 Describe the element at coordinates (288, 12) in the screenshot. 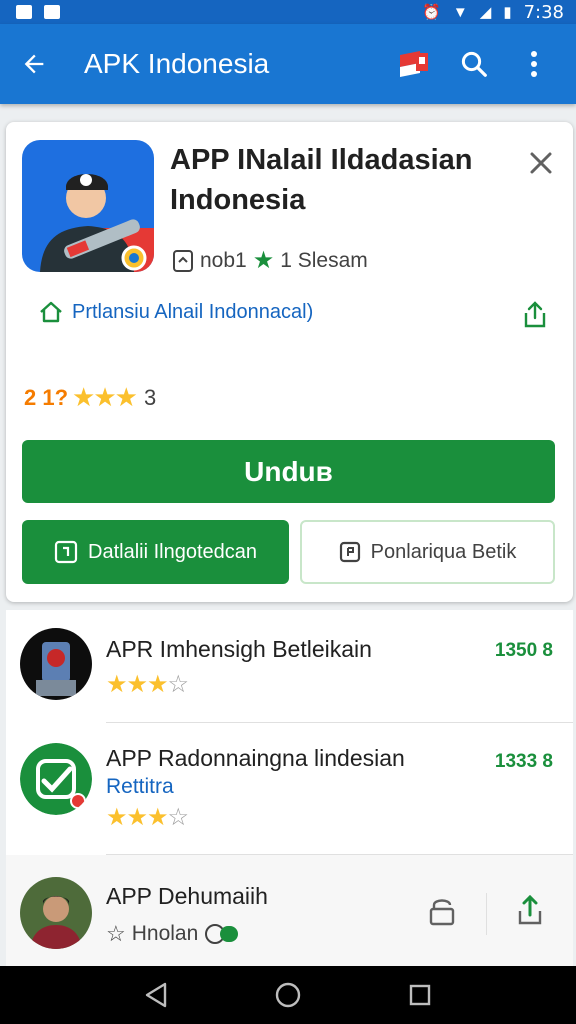

I see `status-bar: ⏰ ▼ ◢ ▮ 7:38` at that location.